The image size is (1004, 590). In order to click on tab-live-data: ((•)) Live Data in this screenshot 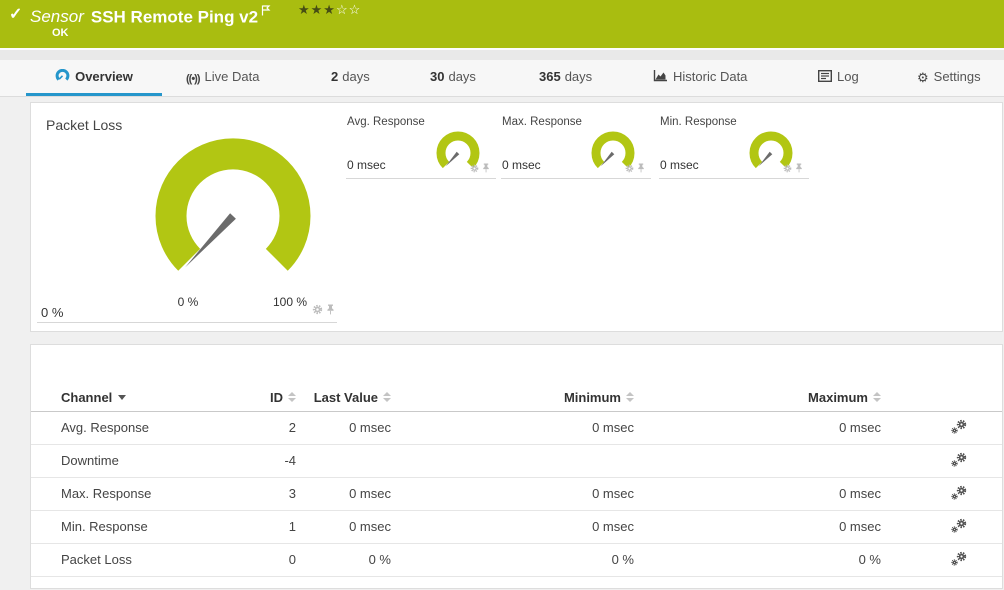, I will do `click(222, 78)`.